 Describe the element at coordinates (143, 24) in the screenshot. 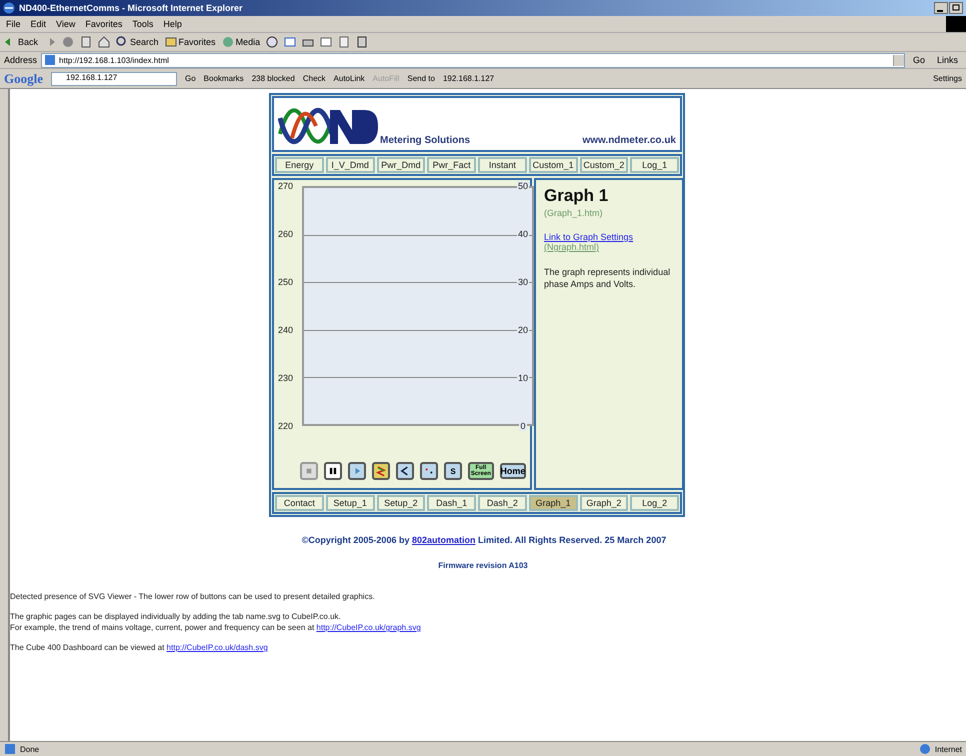

I see `menu-item: Tools` at that location.